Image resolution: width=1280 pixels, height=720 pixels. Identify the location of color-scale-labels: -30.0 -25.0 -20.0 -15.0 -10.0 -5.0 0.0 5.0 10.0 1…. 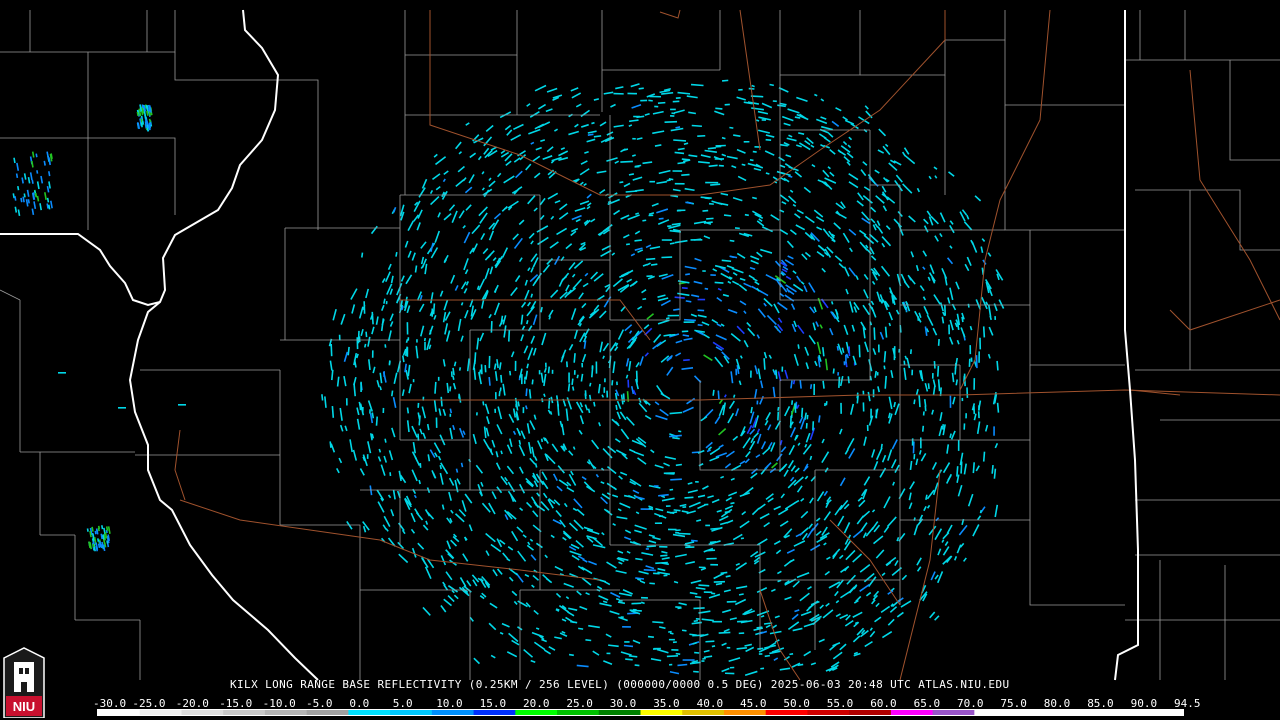
(647, 703).